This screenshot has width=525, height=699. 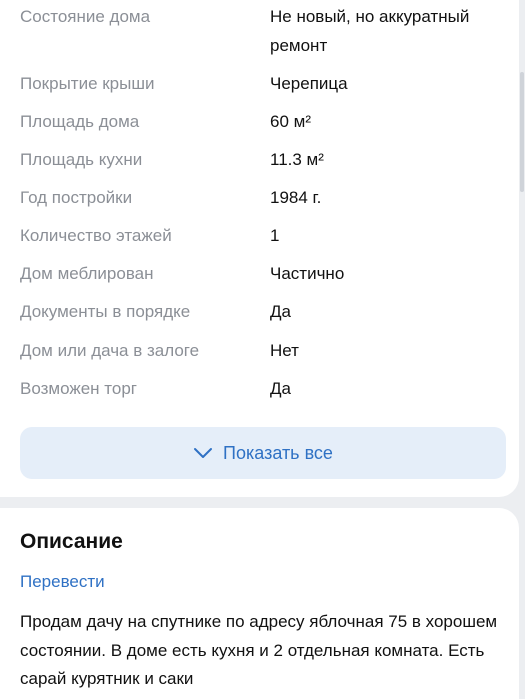 I want to click on show-all-label: Показать все, so click(x=278, y=452).